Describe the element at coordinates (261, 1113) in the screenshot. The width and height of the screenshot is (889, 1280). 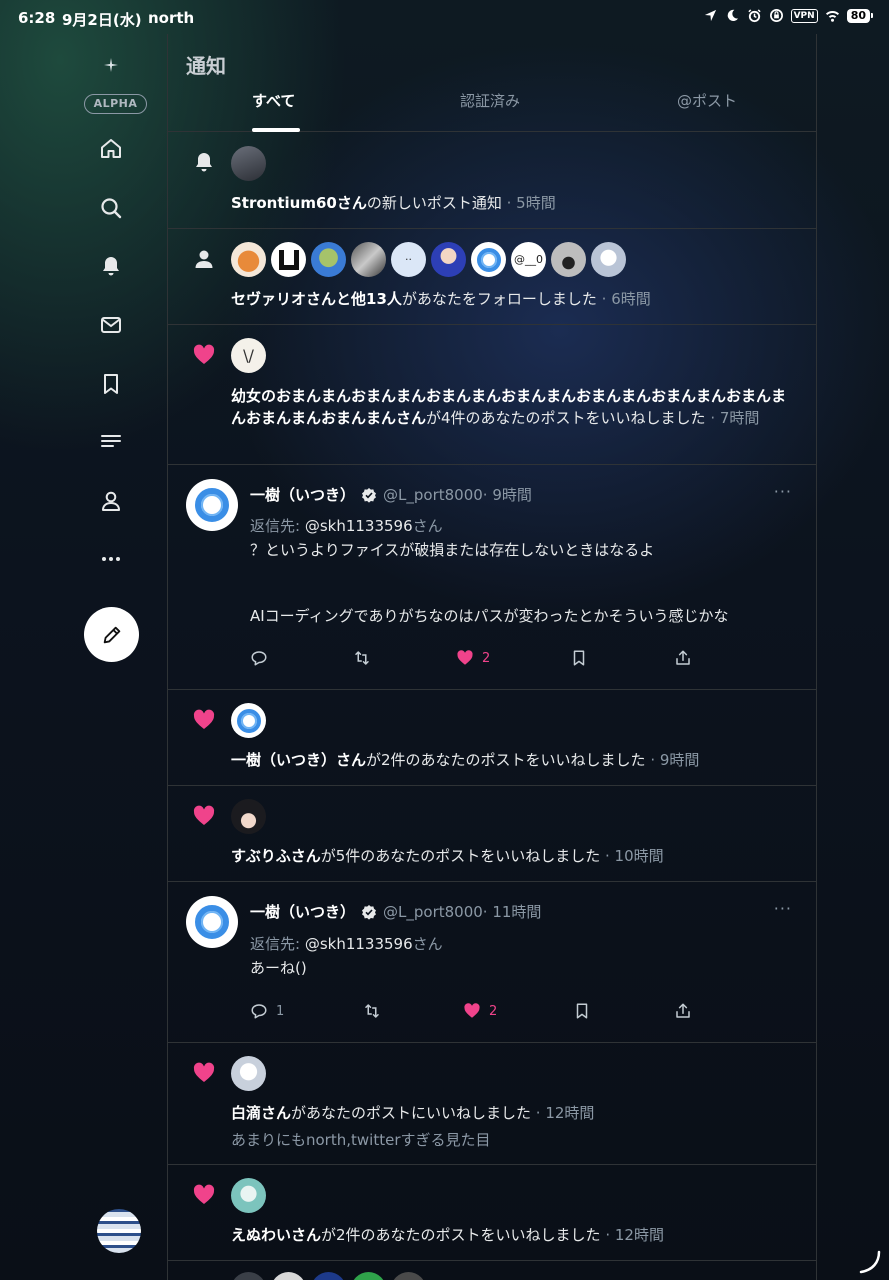
I see `notification-actor: 白滴さん` at that location.